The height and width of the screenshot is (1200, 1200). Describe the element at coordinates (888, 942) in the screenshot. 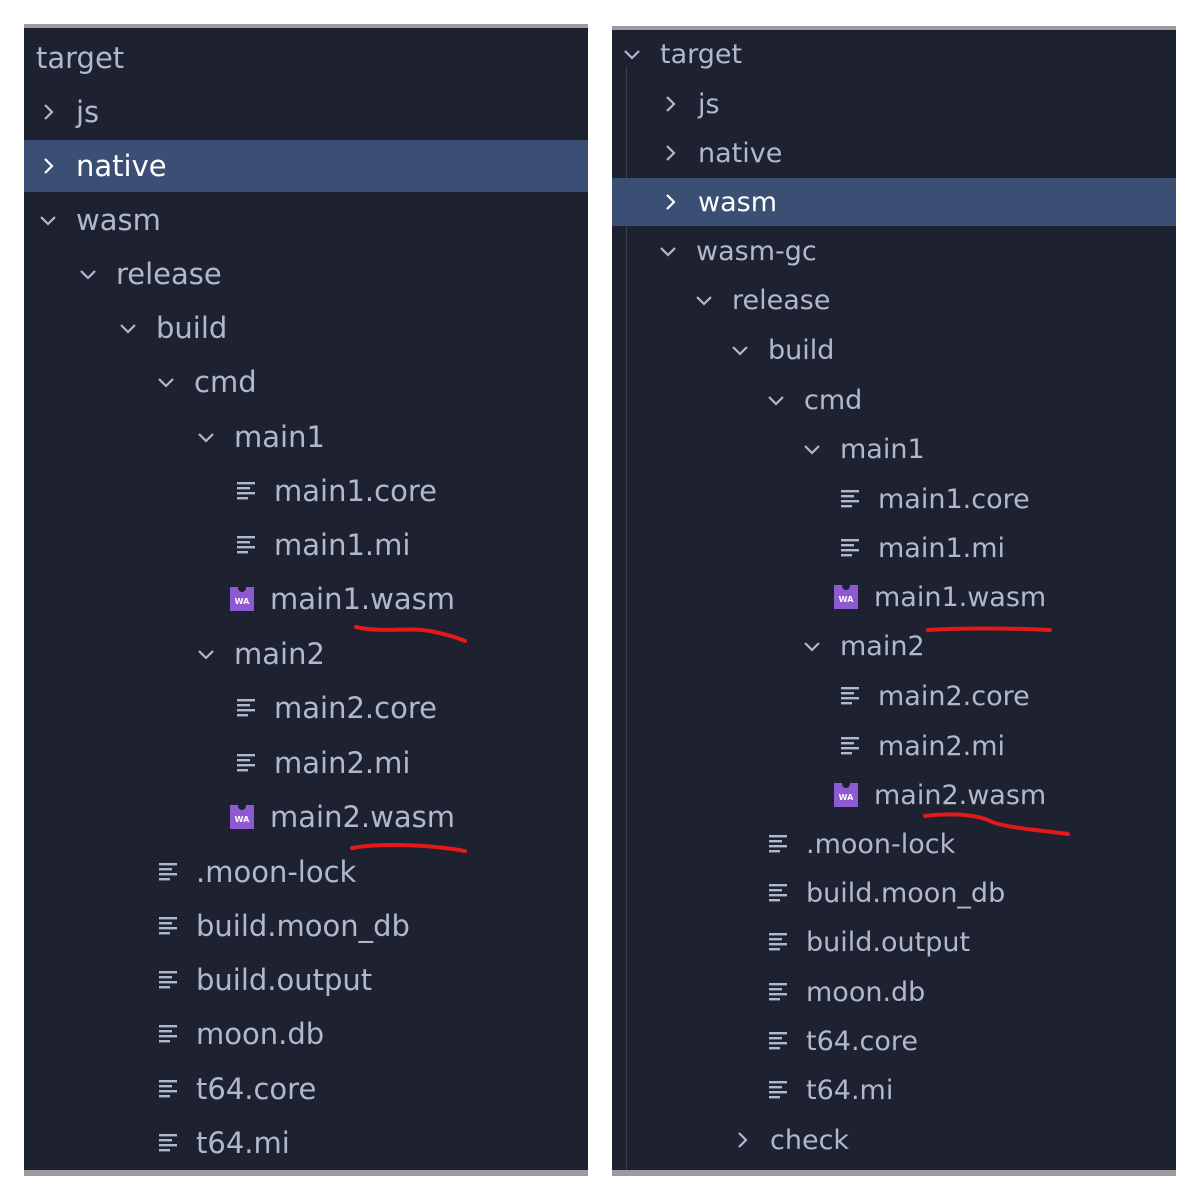

I see `tree-item-label: build.output` at that location.